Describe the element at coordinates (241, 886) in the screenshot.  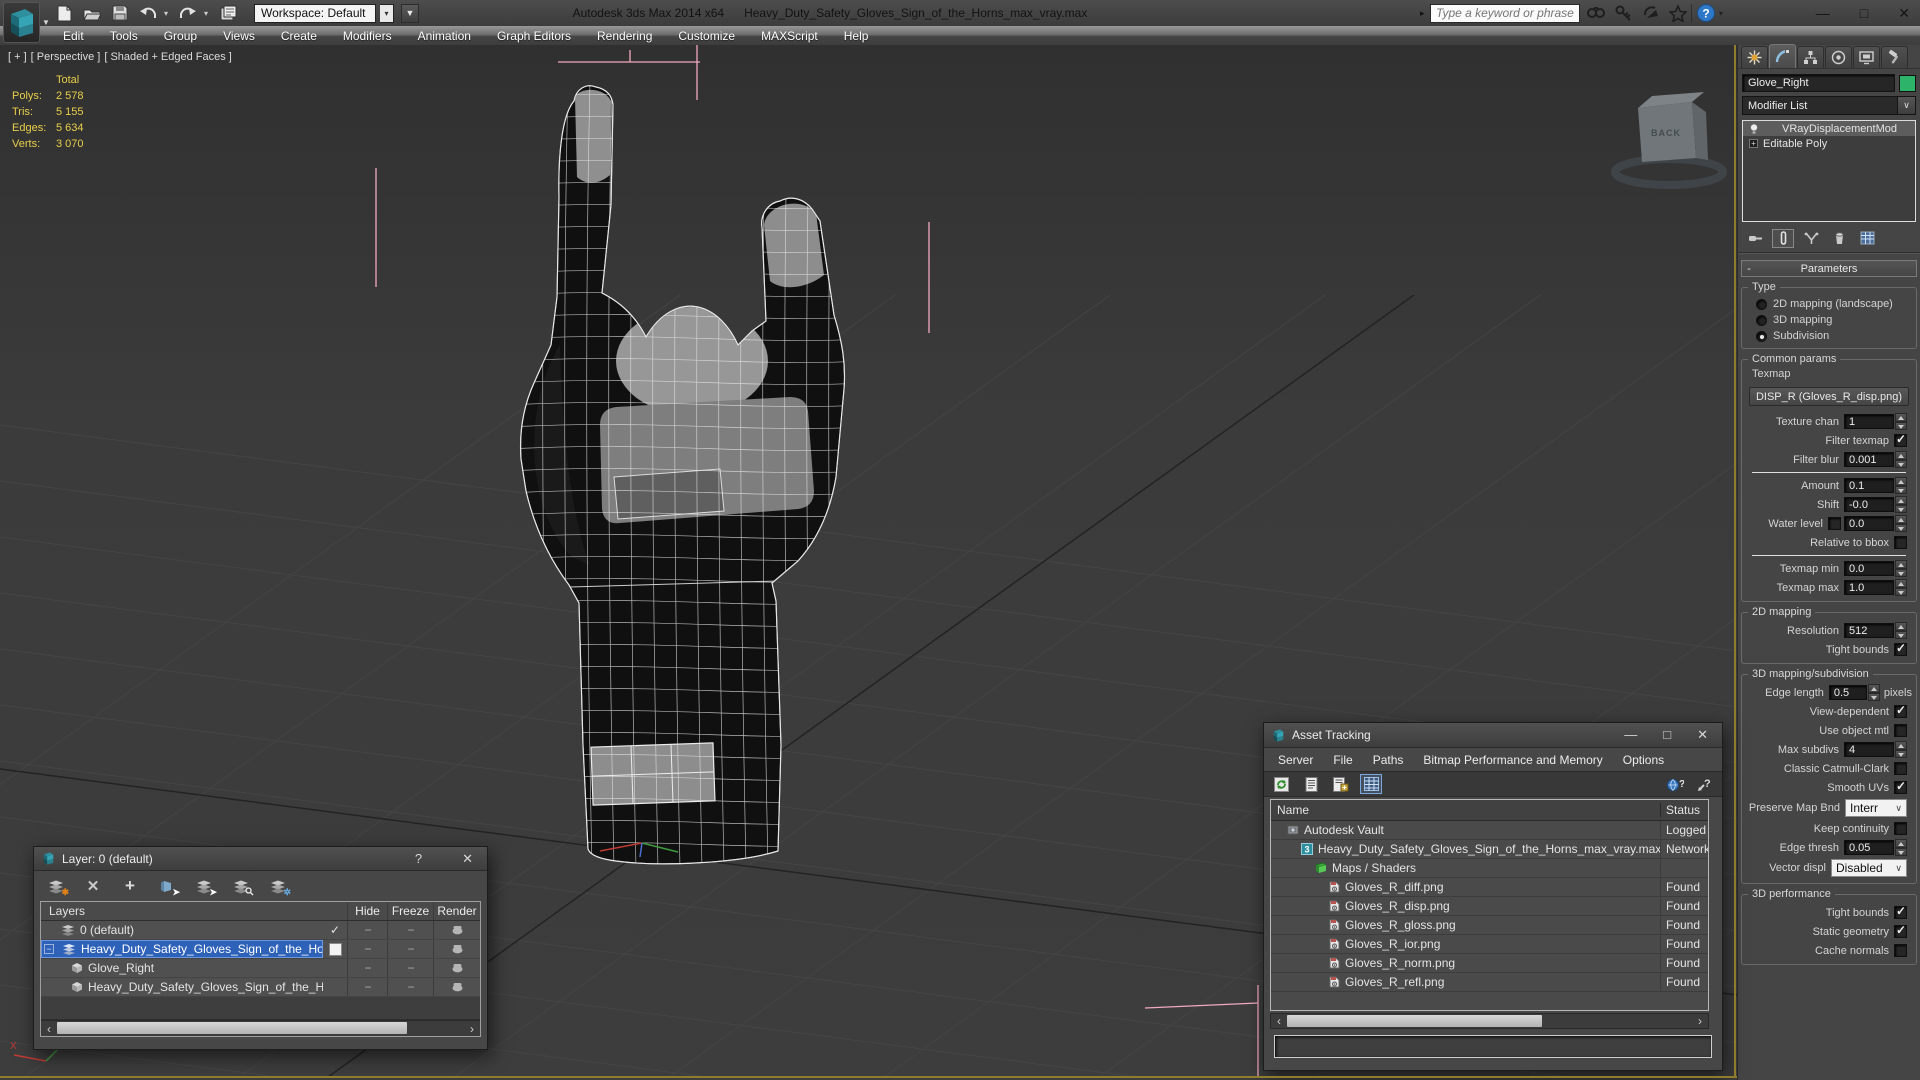
I see `highlight-layer-button` at that location.